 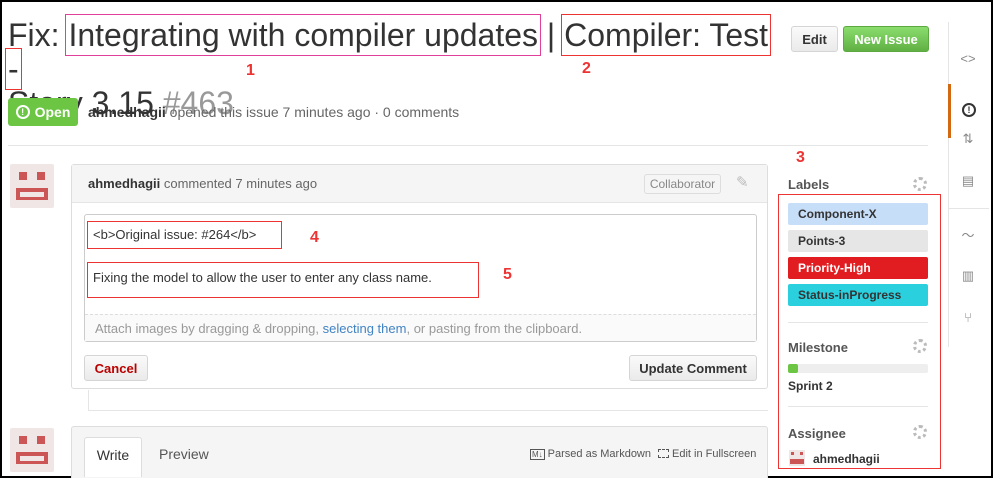 I want to click on author-link: ahmedhagii, so click(x=127, y=112).